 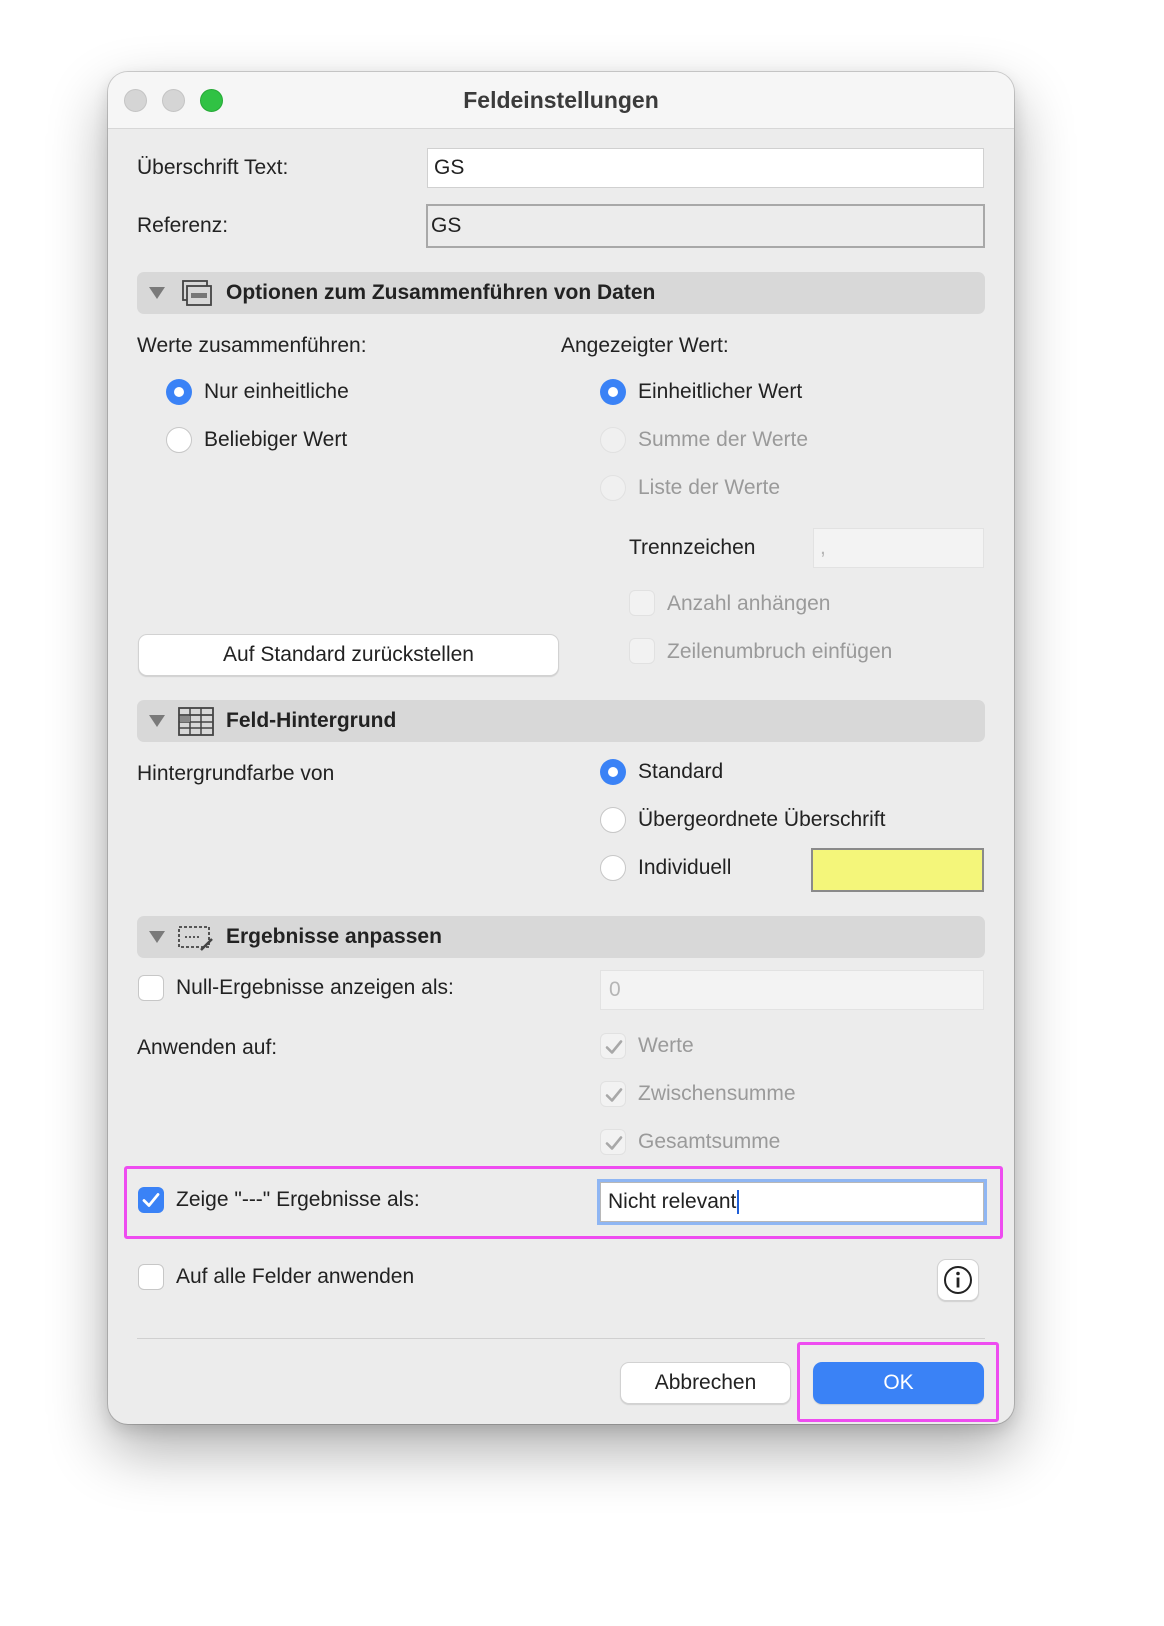 I want to click on ok-button: OK, so click(x=898, y=1383).